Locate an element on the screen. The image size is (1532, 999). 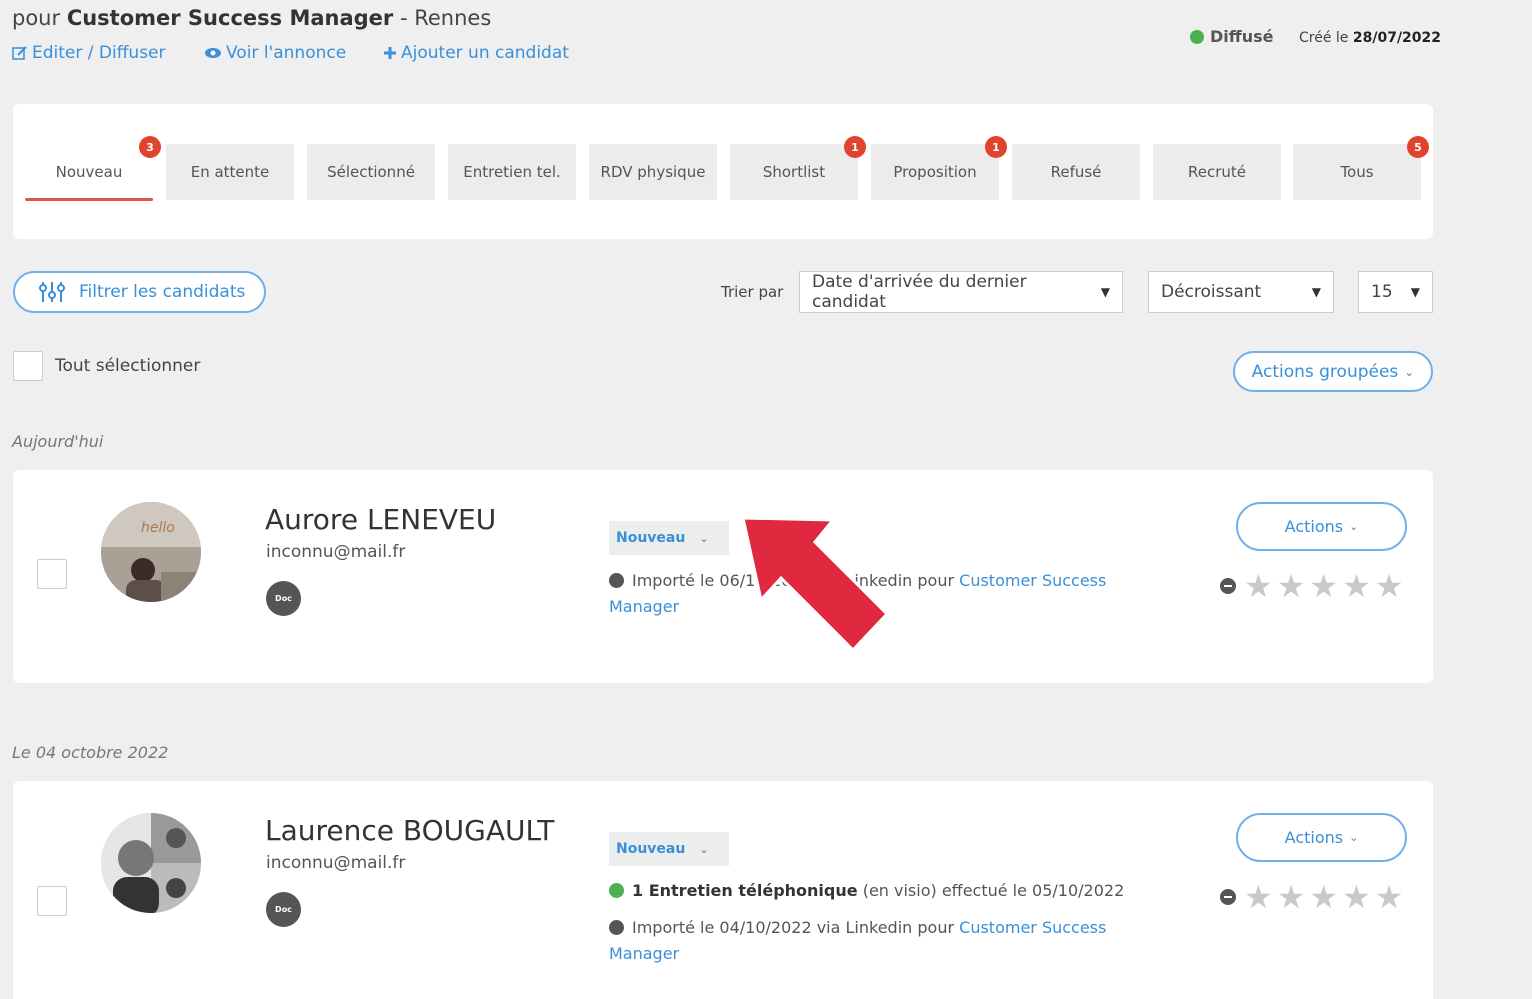
select-all-label: Tout sélectionner is located at coordinates (128, 366).